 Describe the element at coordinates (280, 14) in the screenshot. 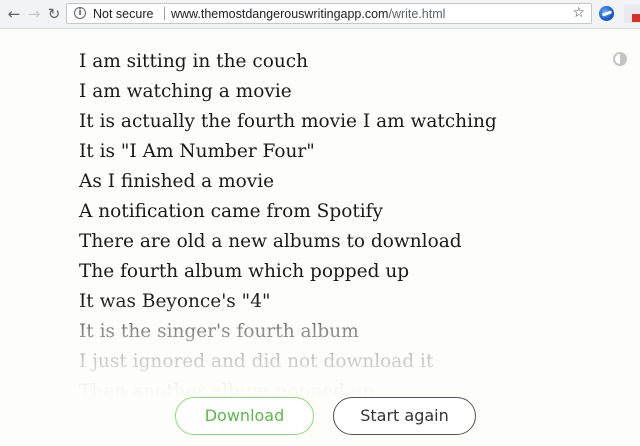

I see `url-host: www.themostdangerouswritingapp.com` at that location.